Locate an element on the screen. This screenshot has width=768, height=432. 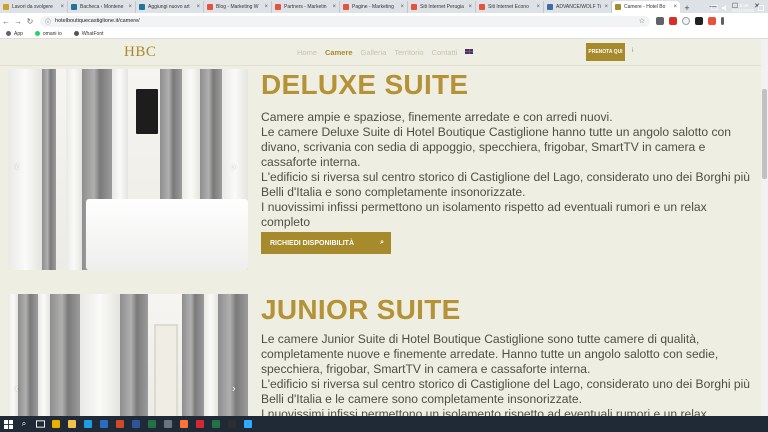
browser-tab: Siti Internet Perugia × is located at coordinates (442, 7).